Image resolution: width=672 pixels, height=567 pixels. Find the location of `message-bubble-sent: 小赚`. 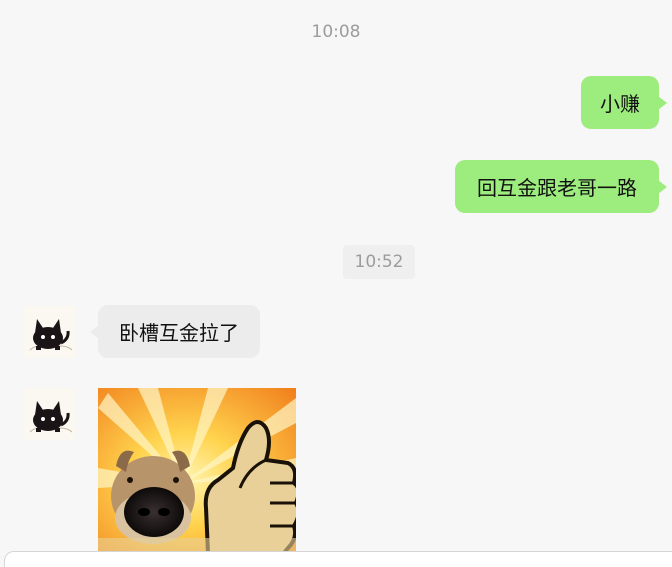

message-bubble-sent: 小赚 is located at coordinates (624, 102).